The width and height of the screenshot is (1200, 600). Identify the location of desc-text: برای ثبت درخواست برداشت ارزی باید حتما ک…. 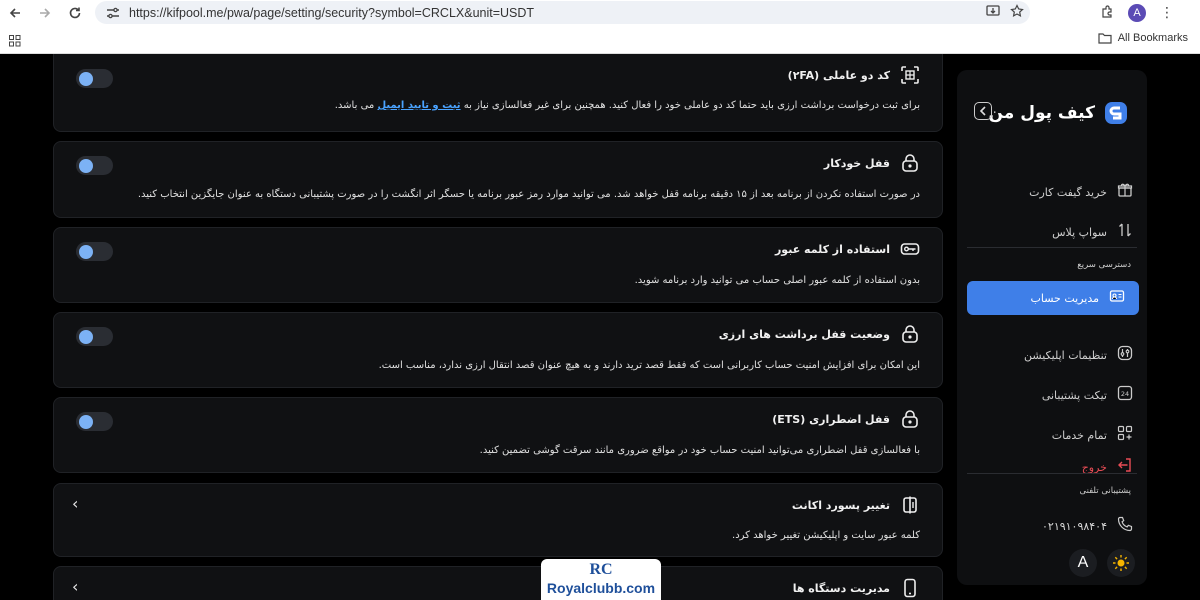
(691, 105).